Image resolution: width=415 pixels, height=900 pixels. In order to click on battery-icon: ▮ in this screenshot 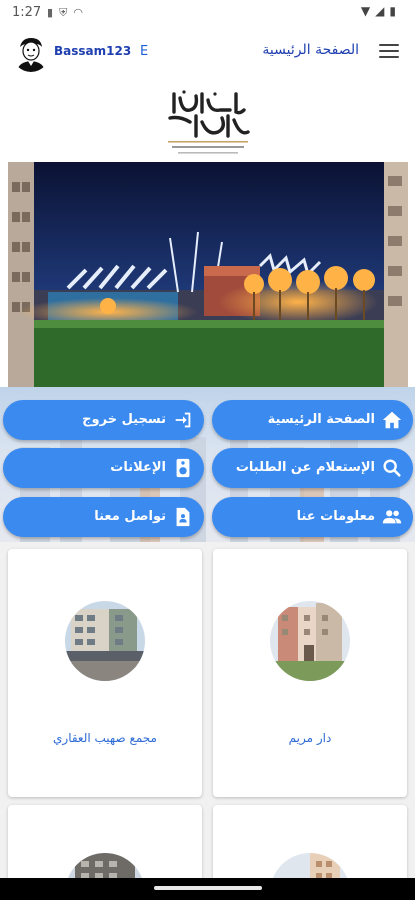, I will do `click(395, 11)`.